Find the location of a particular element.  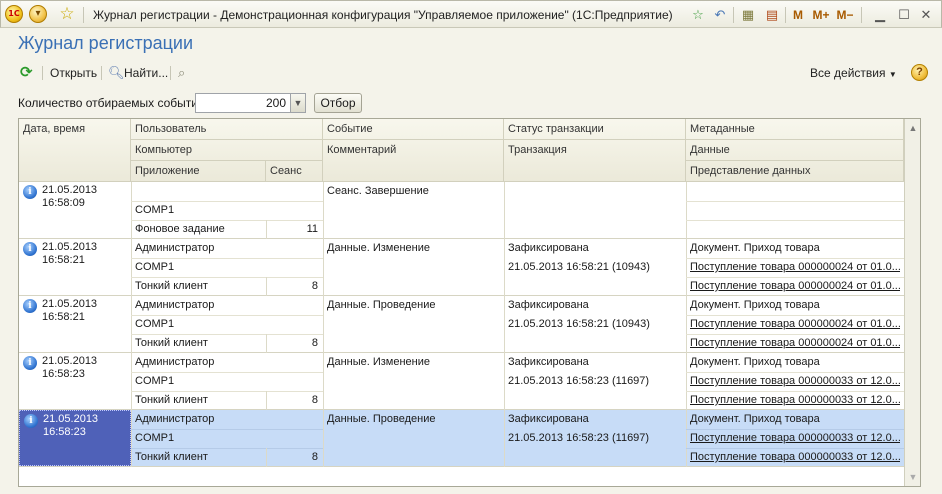

scroll-down-icon: ▼ is located at coordinates (912, 477).